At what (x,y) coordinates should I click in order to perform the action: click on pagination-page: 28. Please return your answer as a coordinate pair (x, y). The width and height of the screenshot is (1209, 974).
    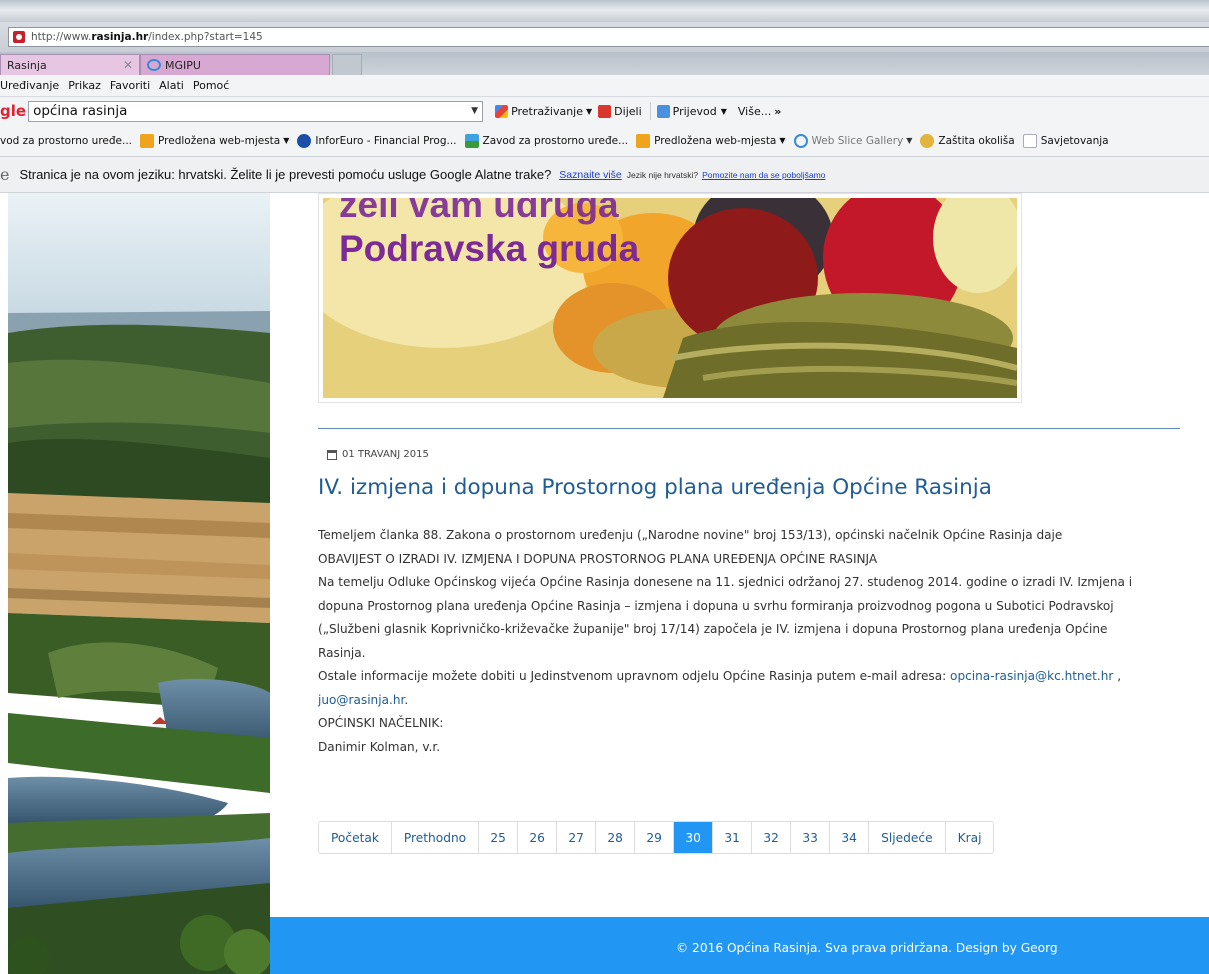
    Looking at the image, I should click on (616, 837).